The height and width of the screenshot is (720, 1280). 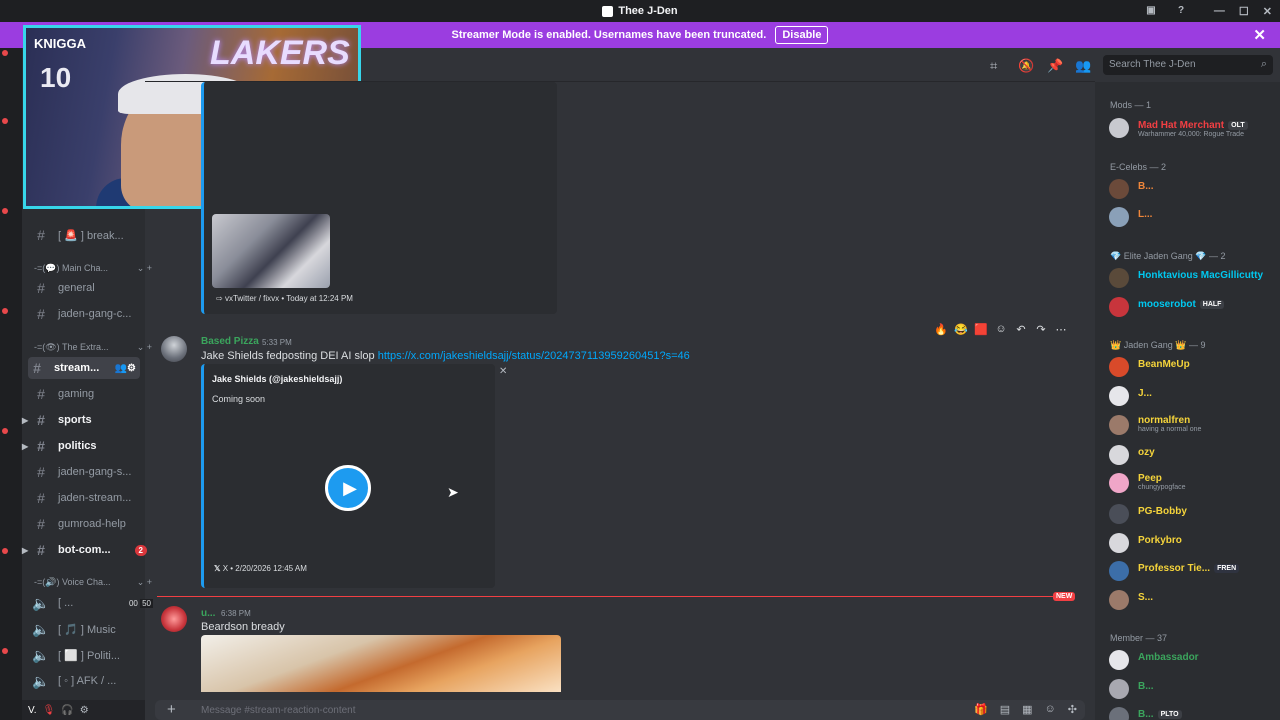 What do you see at coordinates (1219, 11) in the screenshot?
I see `minimize-icon: —` at bounding box center [1219, 11].